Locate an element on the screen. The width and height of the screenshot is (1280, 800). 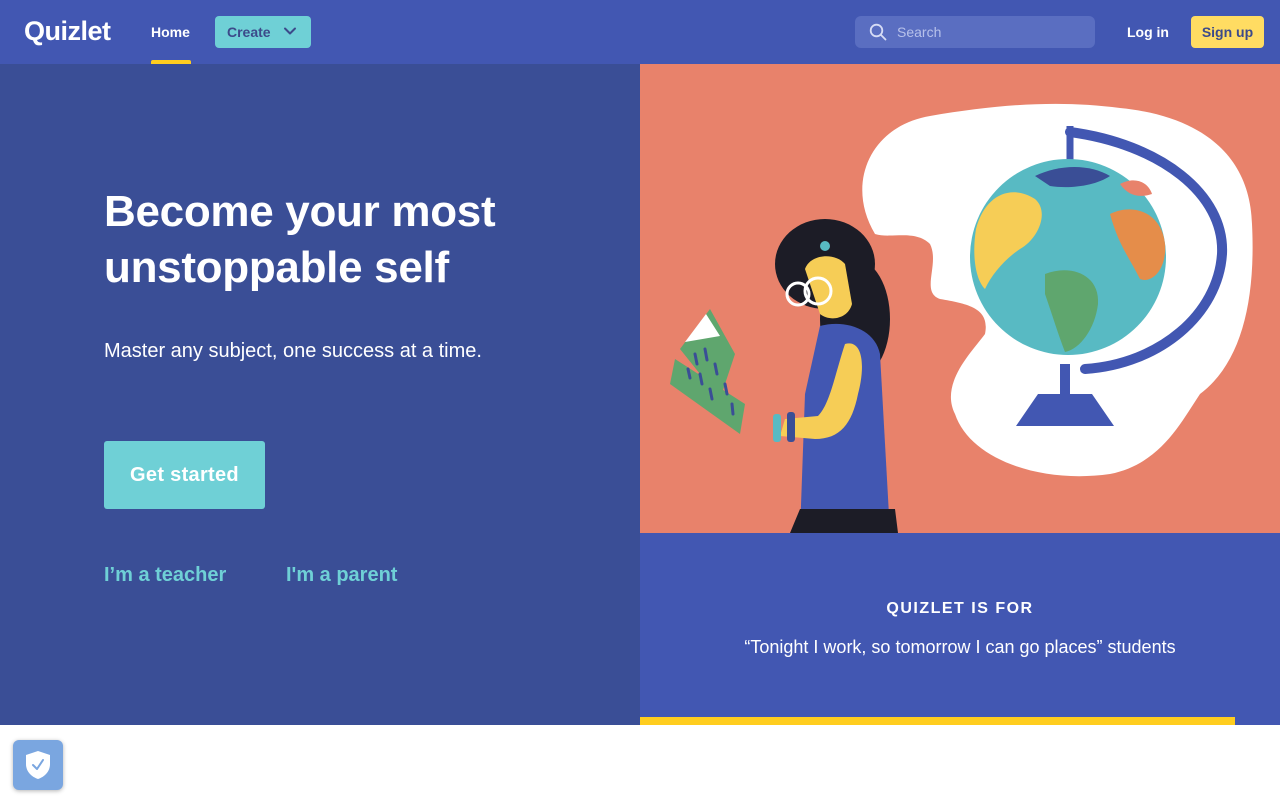
search-box is located at coordinates (975, 32).